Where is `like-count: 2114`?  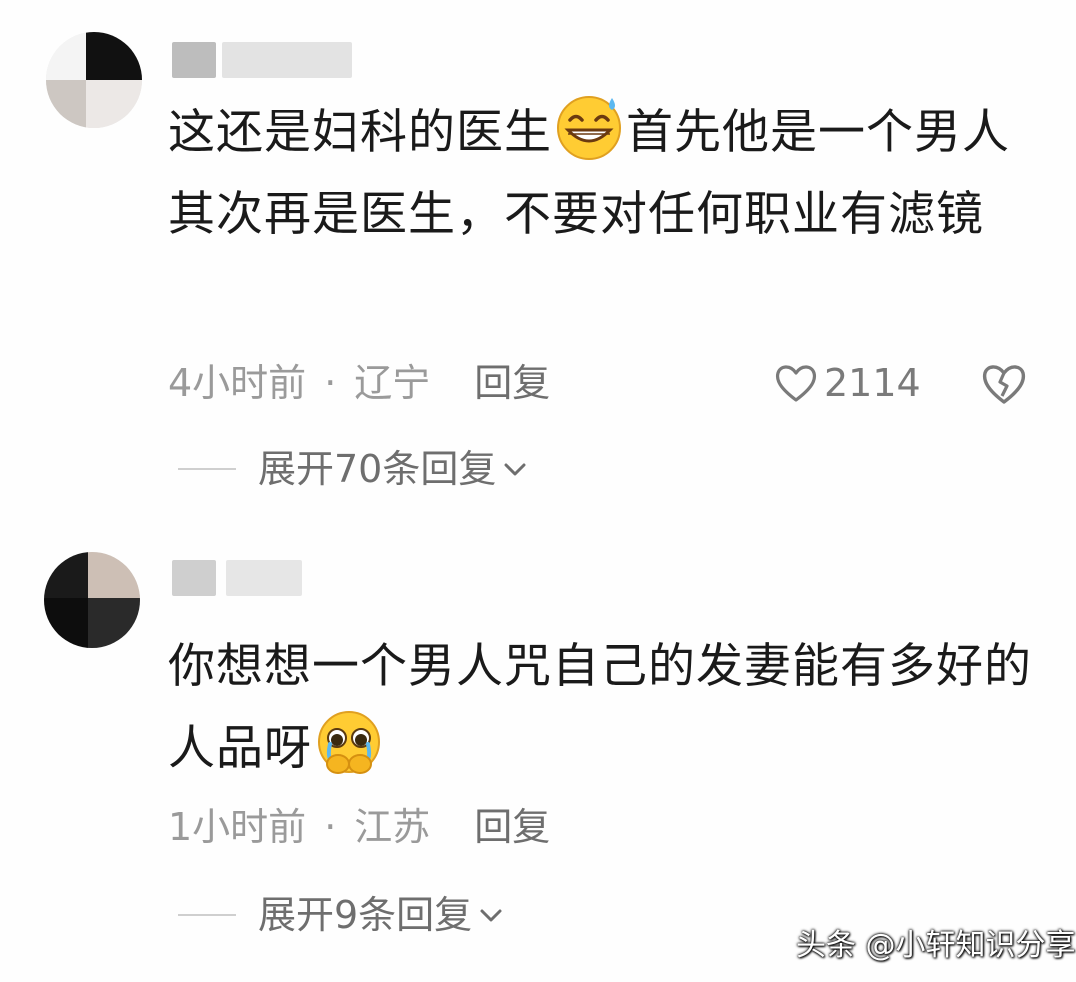 like-count: 2114 is located at coordinates (872, 383).